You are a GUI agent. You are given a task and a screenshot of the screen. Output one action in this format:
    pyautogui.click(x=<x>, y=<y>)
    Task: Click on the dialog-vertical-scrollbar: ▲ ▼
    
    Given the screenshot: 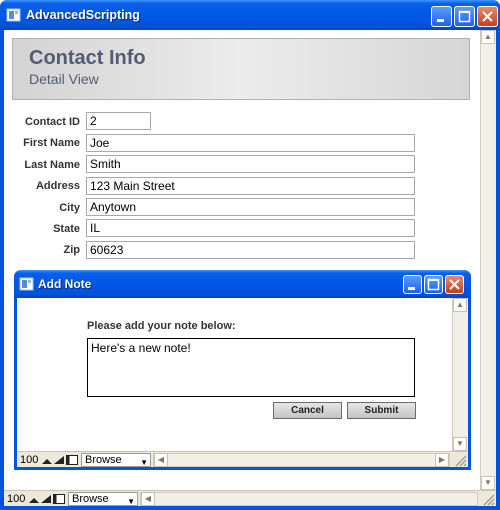 What is the action you would take?
    pyautogui.click(x=460, y=374)
    